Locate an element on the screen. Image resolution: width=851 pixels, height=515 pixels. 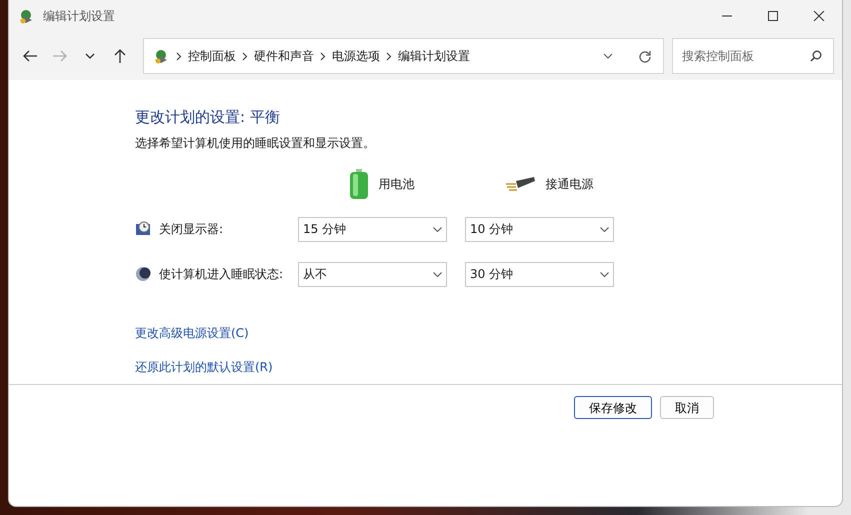
dropdown: 30 分钟 is located at coordinates (539, 274).